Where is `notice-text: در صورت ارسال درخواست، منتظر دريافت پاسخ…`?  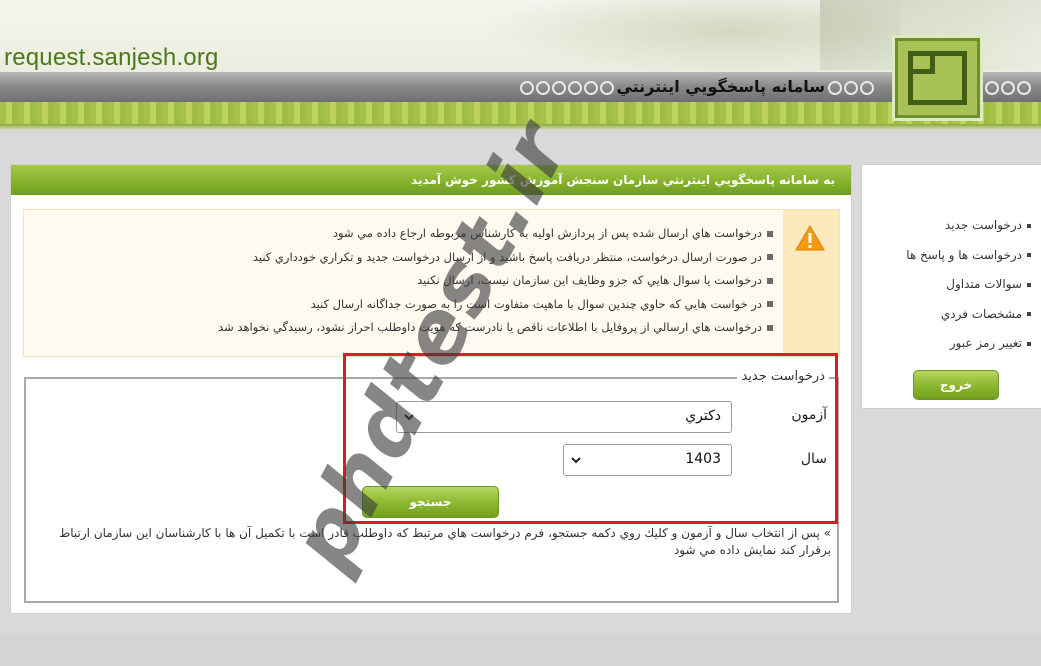
notice-text: در صورت ارسال درخواست، منتظر دريافت پاسخ… is located at coordinates (507, 256).